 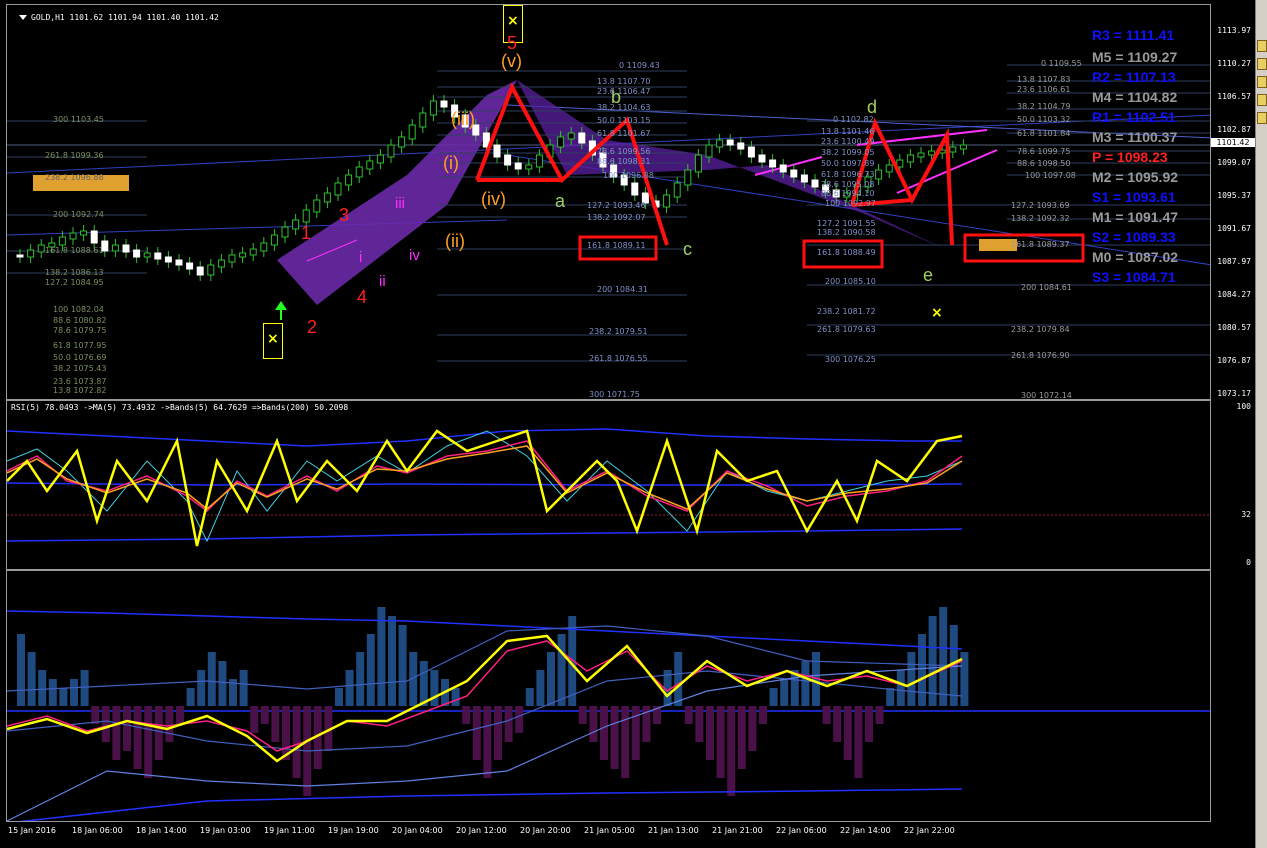 What do you see at coordinates (618, 358) in the screenshot?
I see `fib-mid-label: 261.8 1076.55` at bounding box center [618, 358].